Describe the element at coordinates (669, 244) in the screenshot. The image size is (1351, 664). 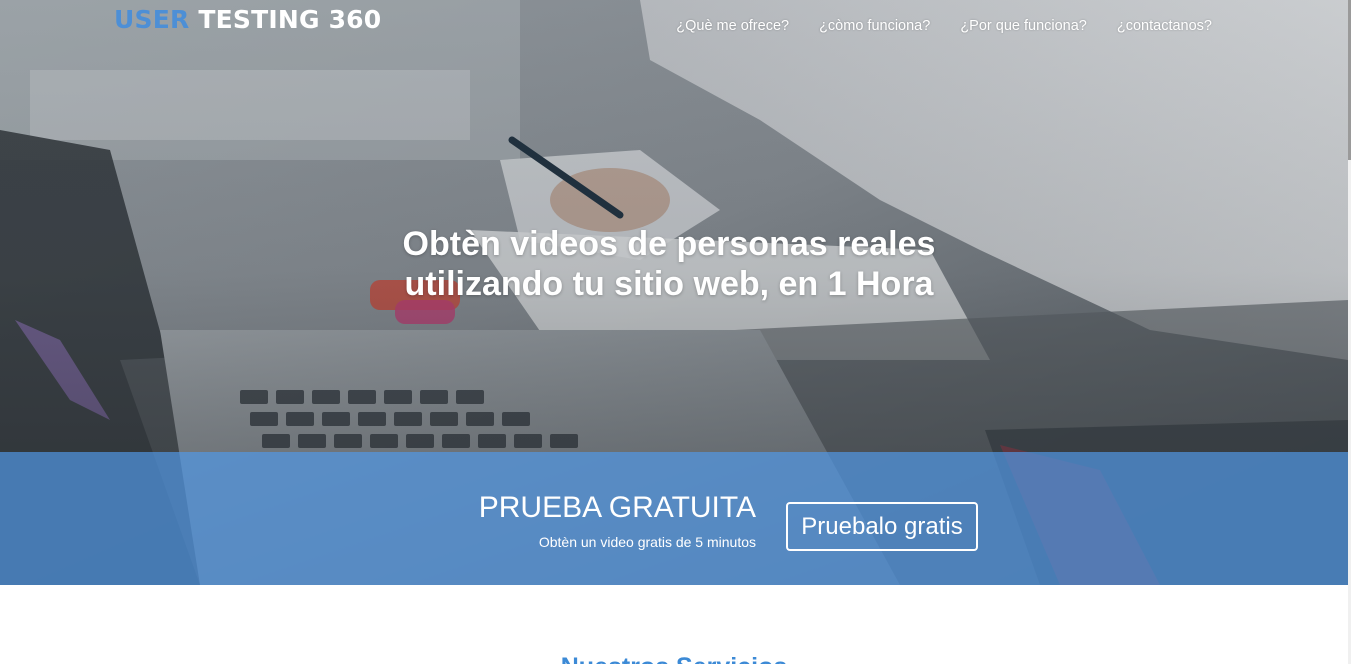
I see `hero-title-line-1: Obtèn videos de personas reales` at that location.